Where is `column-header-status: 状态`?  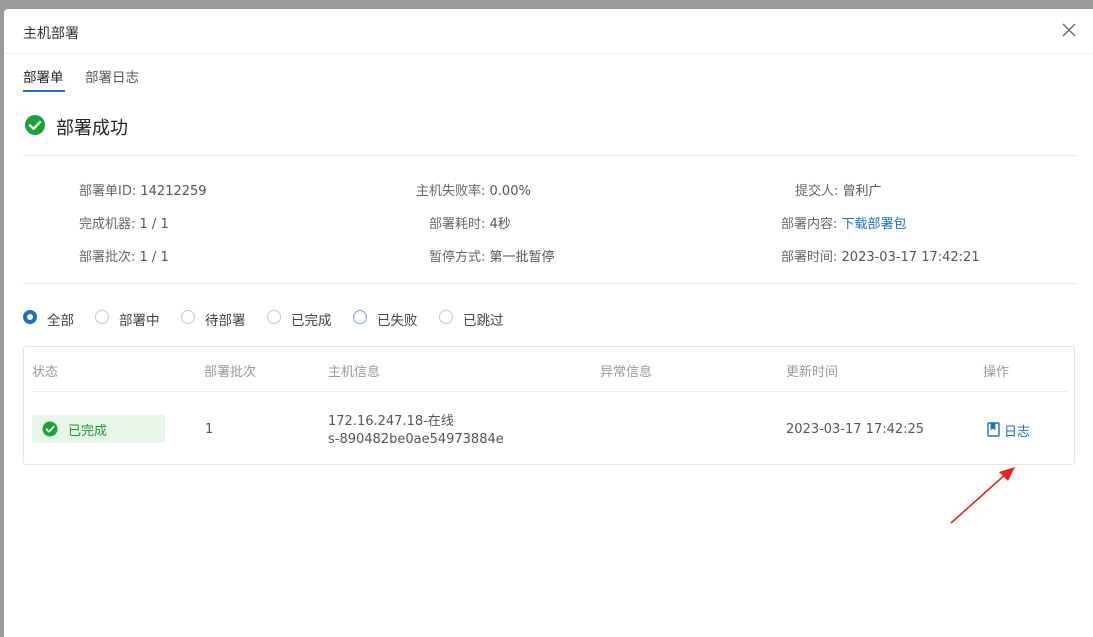 column-header-status: 状态 is located at coordinates (45, 372).